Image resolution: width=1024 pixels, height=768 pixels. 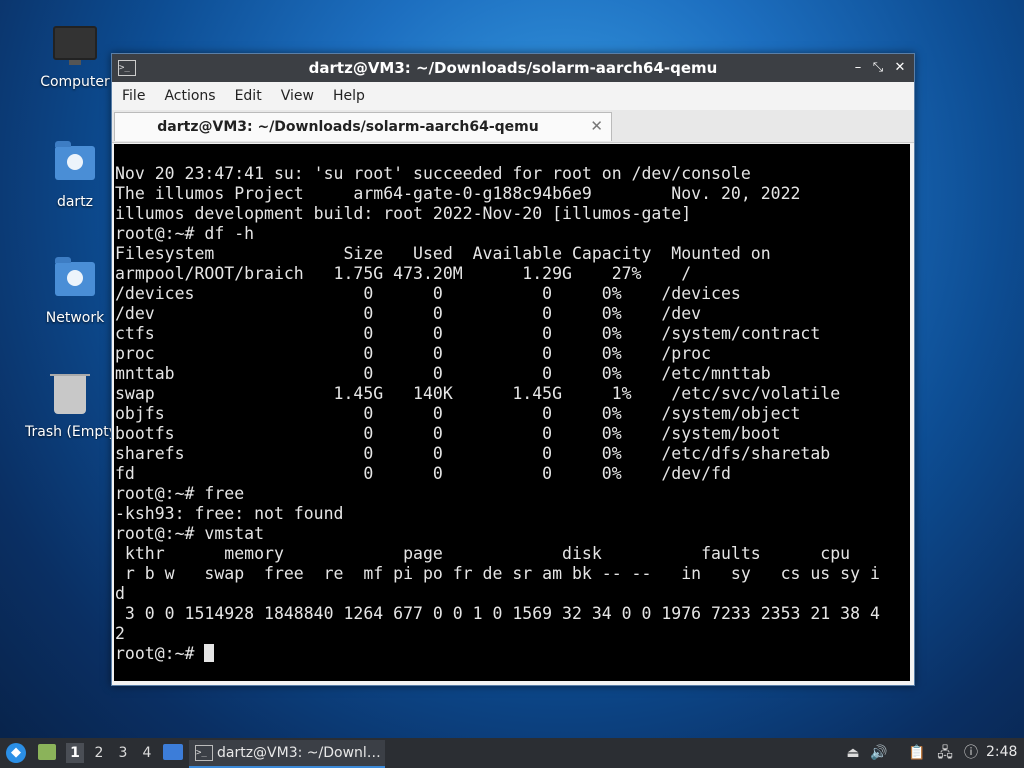 I want to click on desktop-icon-home: dartz, so click(x=75, y=175).